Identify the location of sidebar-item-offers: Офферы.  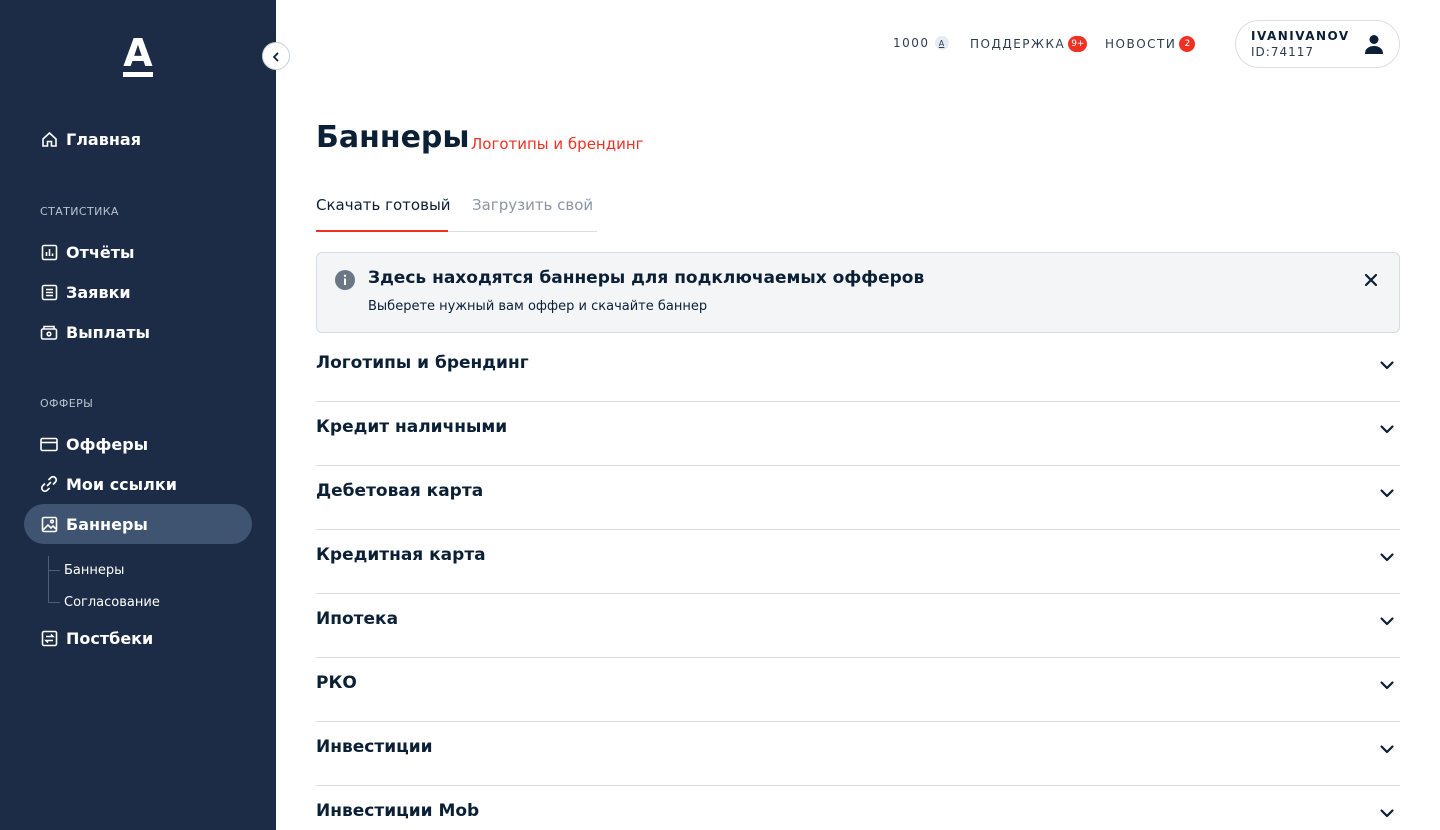
(138, 444).